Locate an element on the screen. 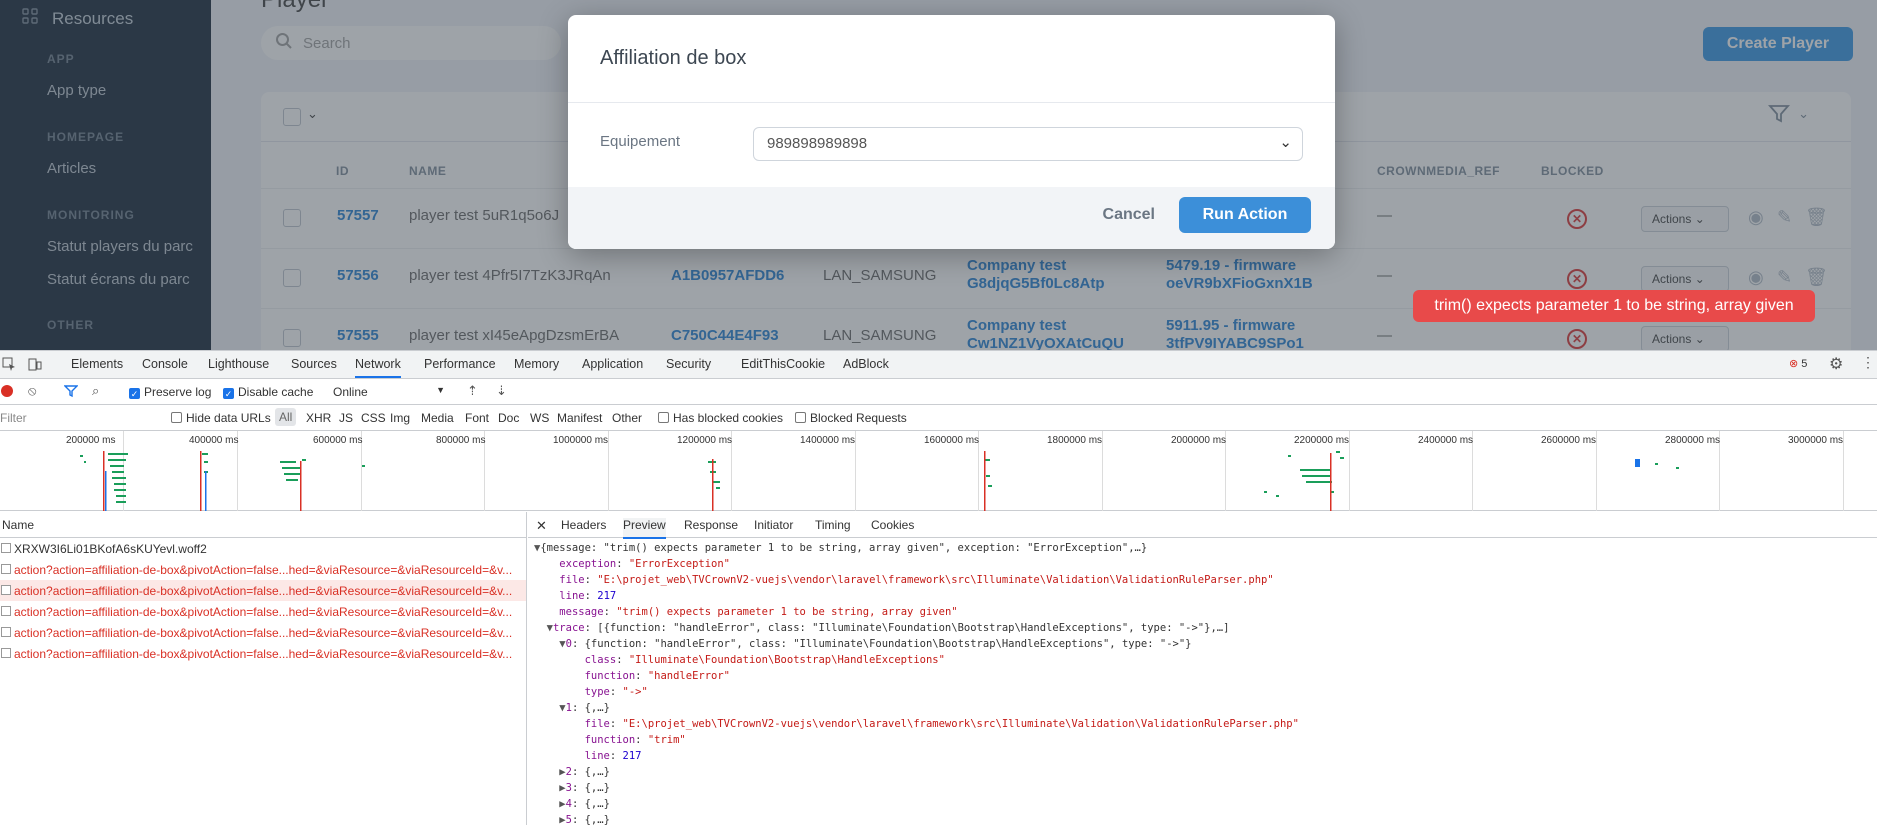  json-trace-item: ▶3: {,…} is located at coordinates (1205, 788).